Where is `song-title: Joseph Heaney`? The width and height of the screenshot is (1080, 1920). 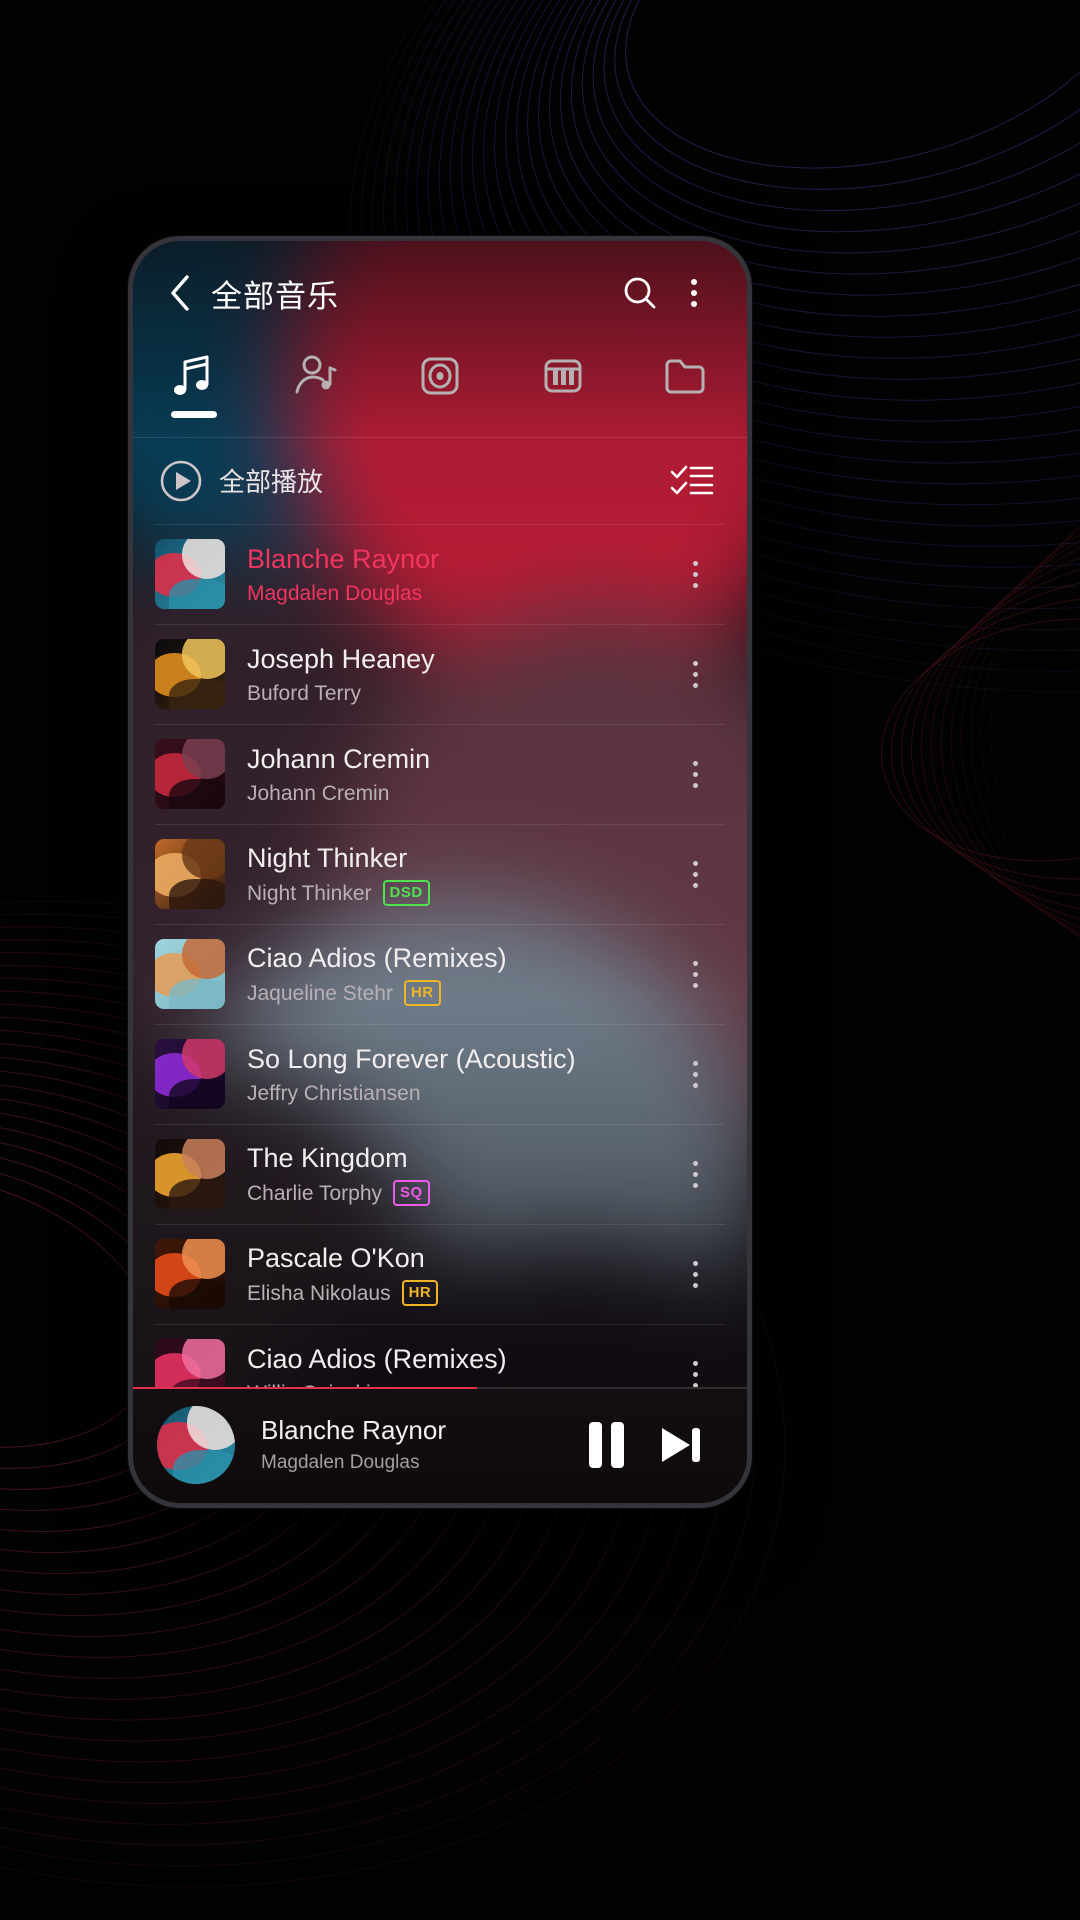 song-title: Joseph Heaney is located at coordinates (341, 658).